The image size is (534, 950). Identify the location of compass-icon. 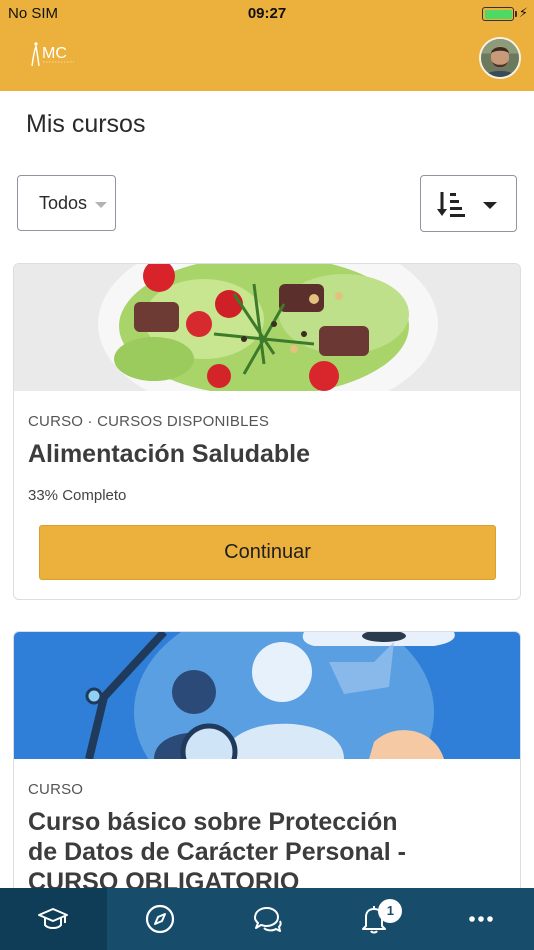
(160, 919).